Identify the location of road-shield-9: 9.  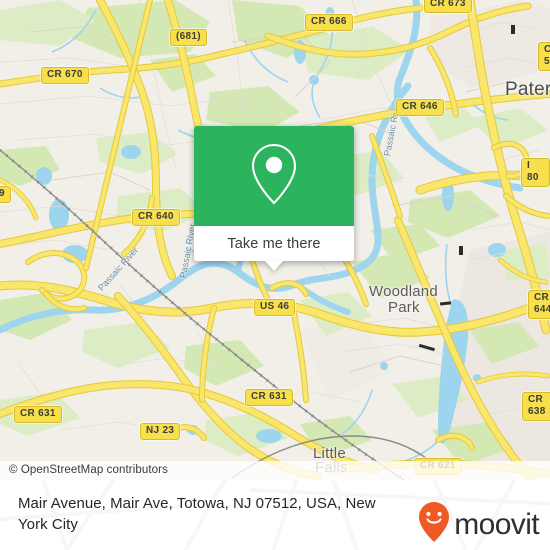
(5, 194).